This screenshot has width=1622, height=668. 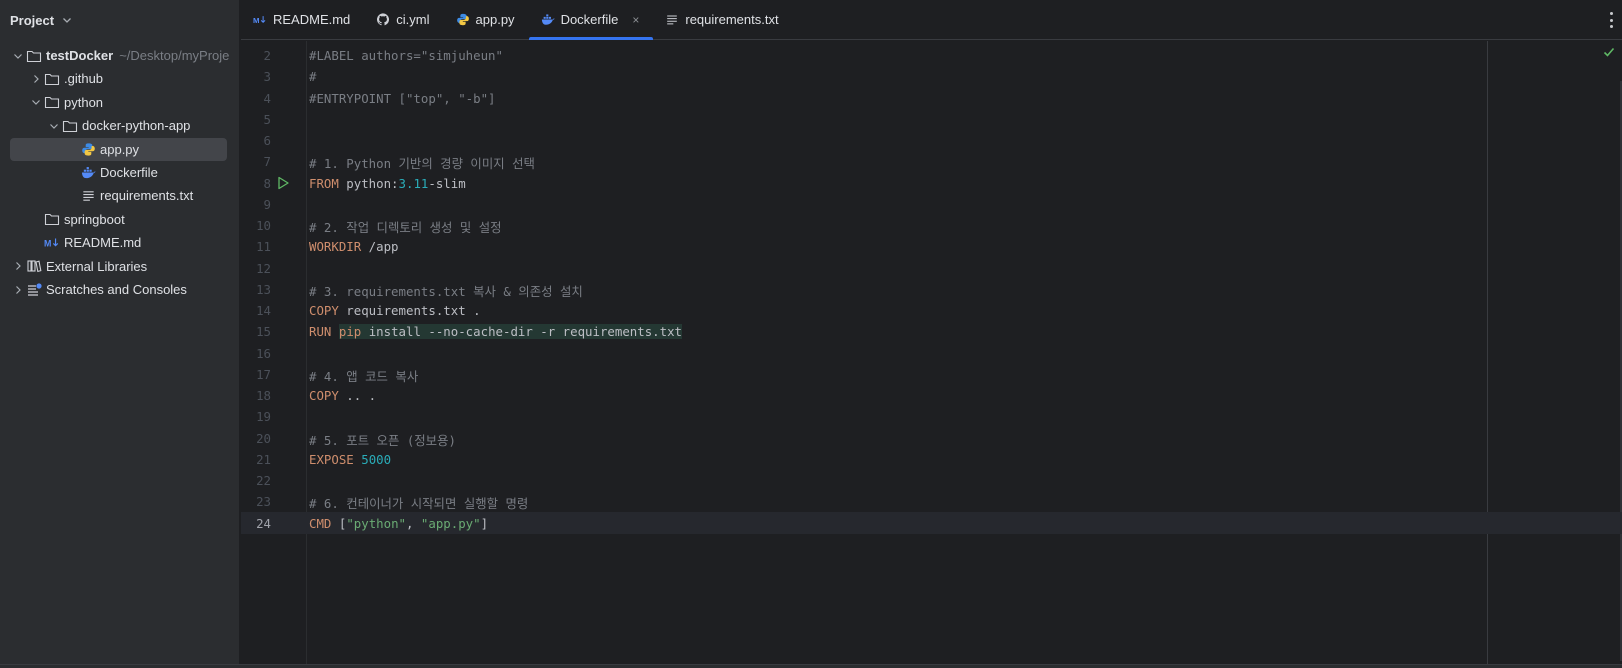 What do you see at coordinates (931, 225) in the screenshot?
I see `code-line: 10 # 2. 작업 디렉토리 생성 및 설정` at bounding box center [931, 225].